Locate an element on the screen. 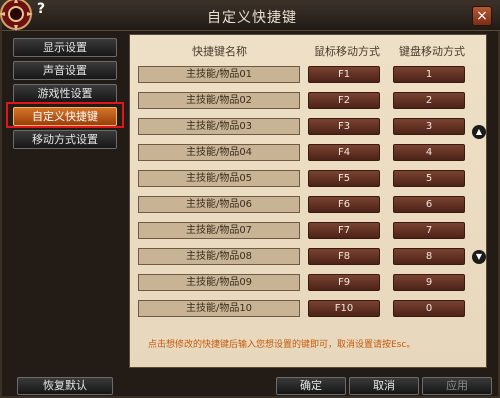  sidebar-item-gameplay-settings: 游戏性设置 is located at coordinates (65, 93).